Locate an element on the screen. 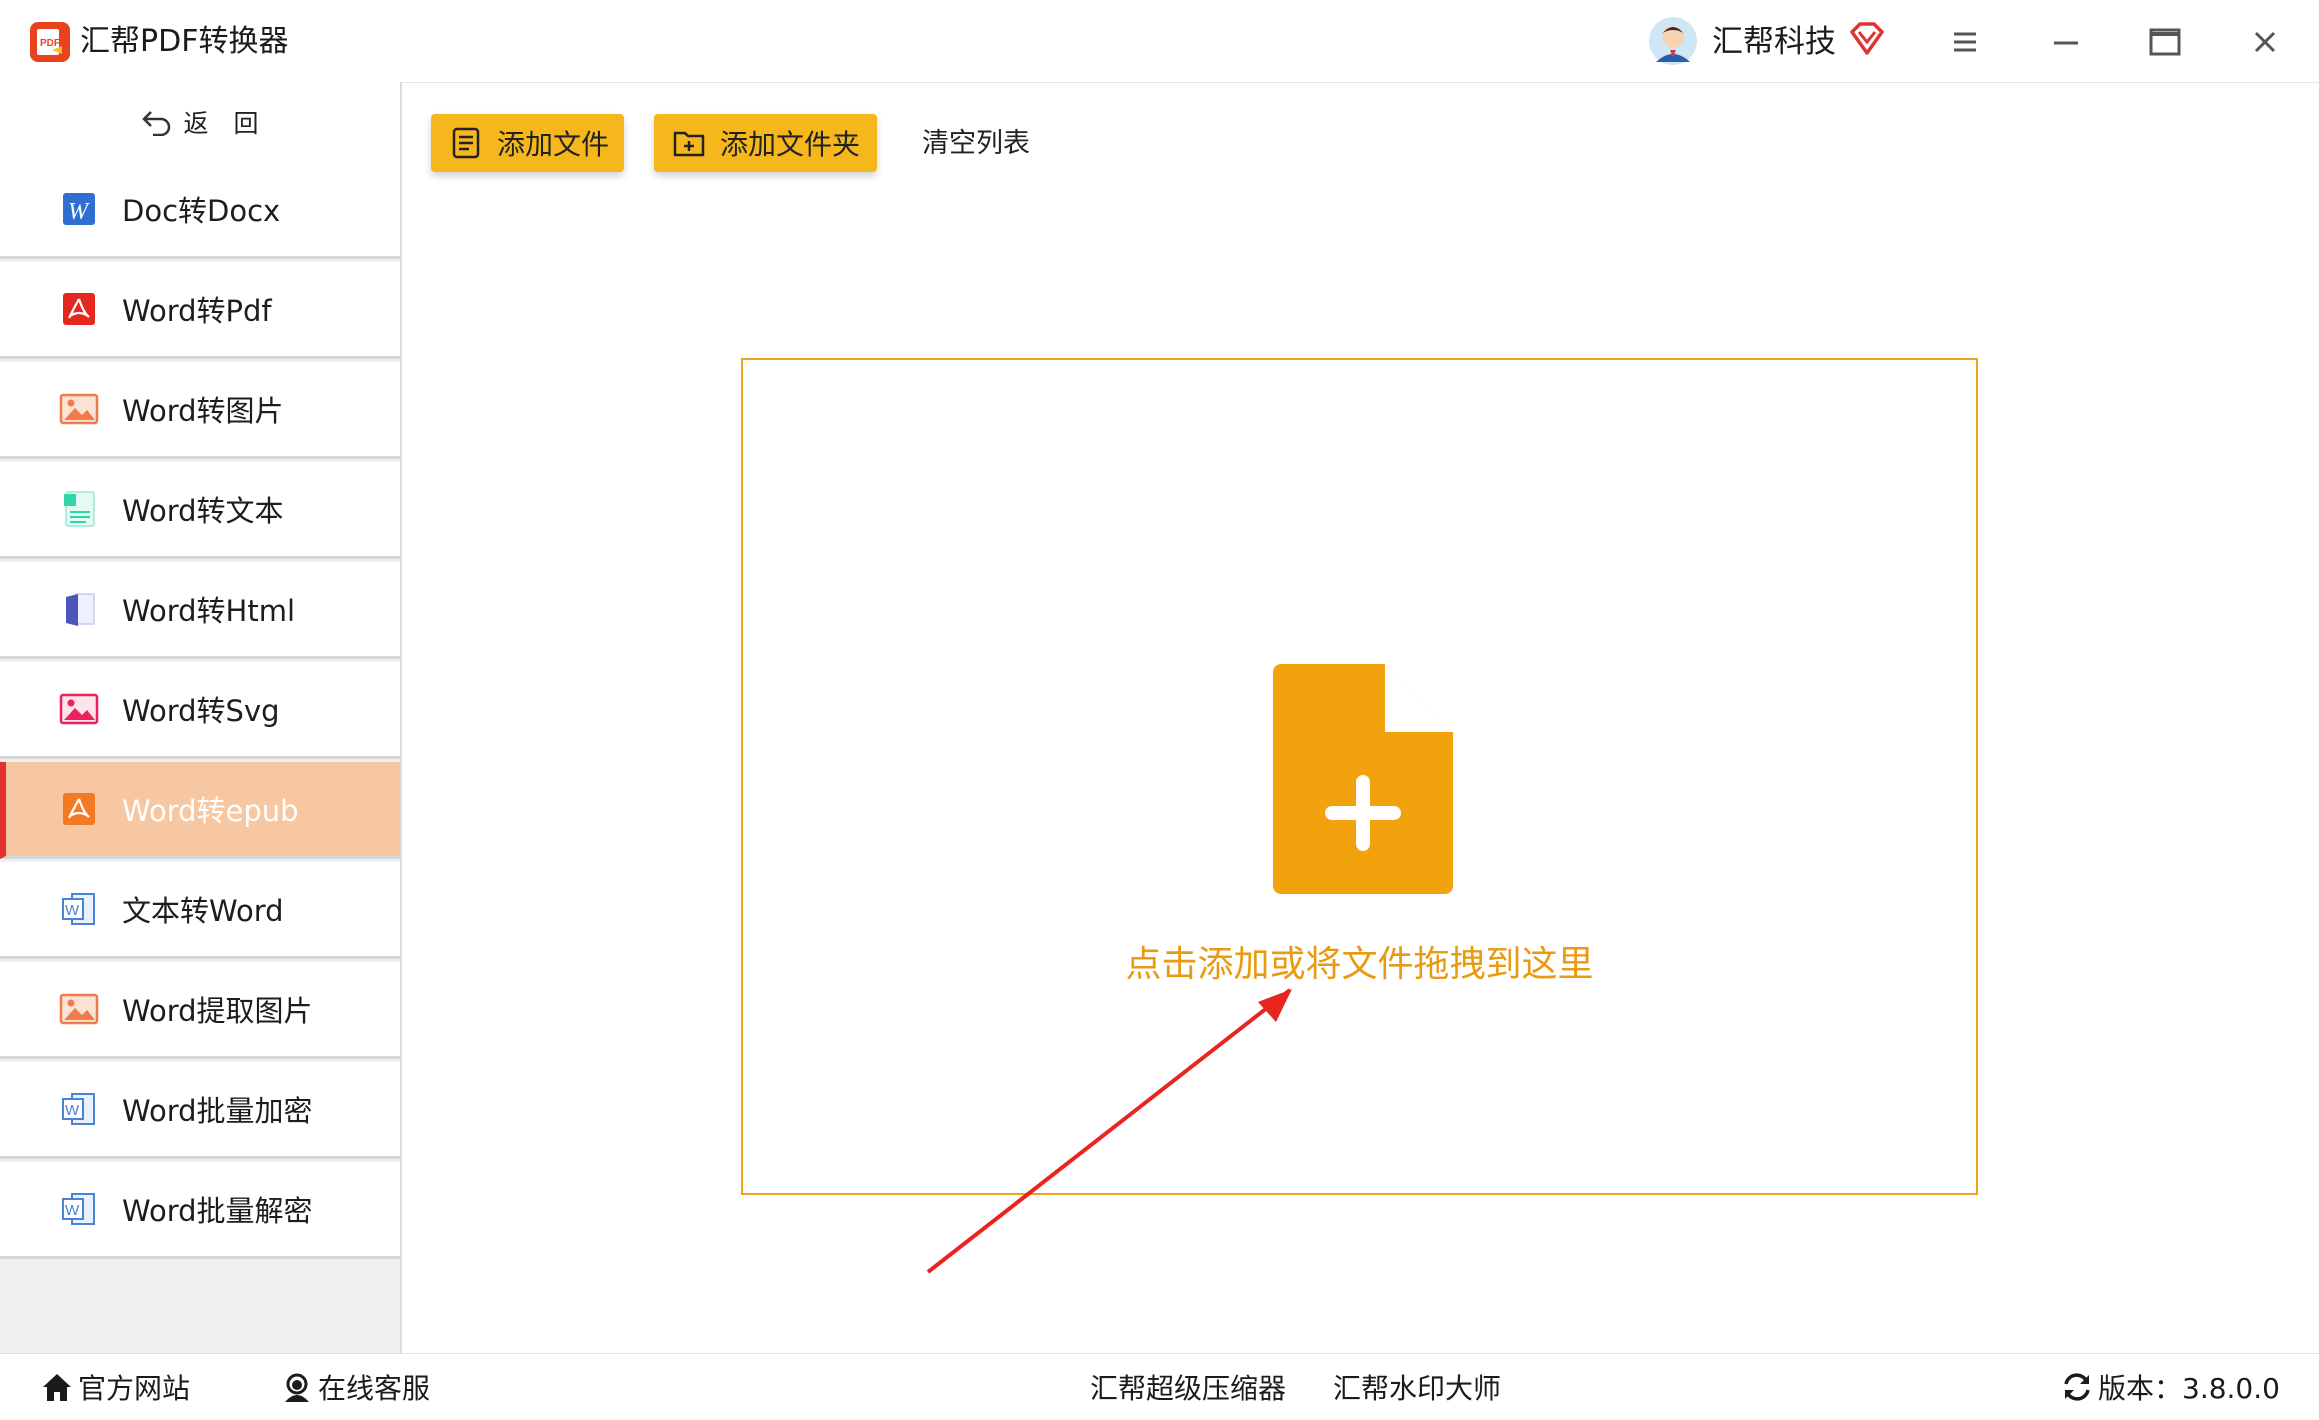 The width and height of the screenshot is (2319, 1420). watermark-label: 汇帮水印大师 is located at coordinates (1417, 1388).